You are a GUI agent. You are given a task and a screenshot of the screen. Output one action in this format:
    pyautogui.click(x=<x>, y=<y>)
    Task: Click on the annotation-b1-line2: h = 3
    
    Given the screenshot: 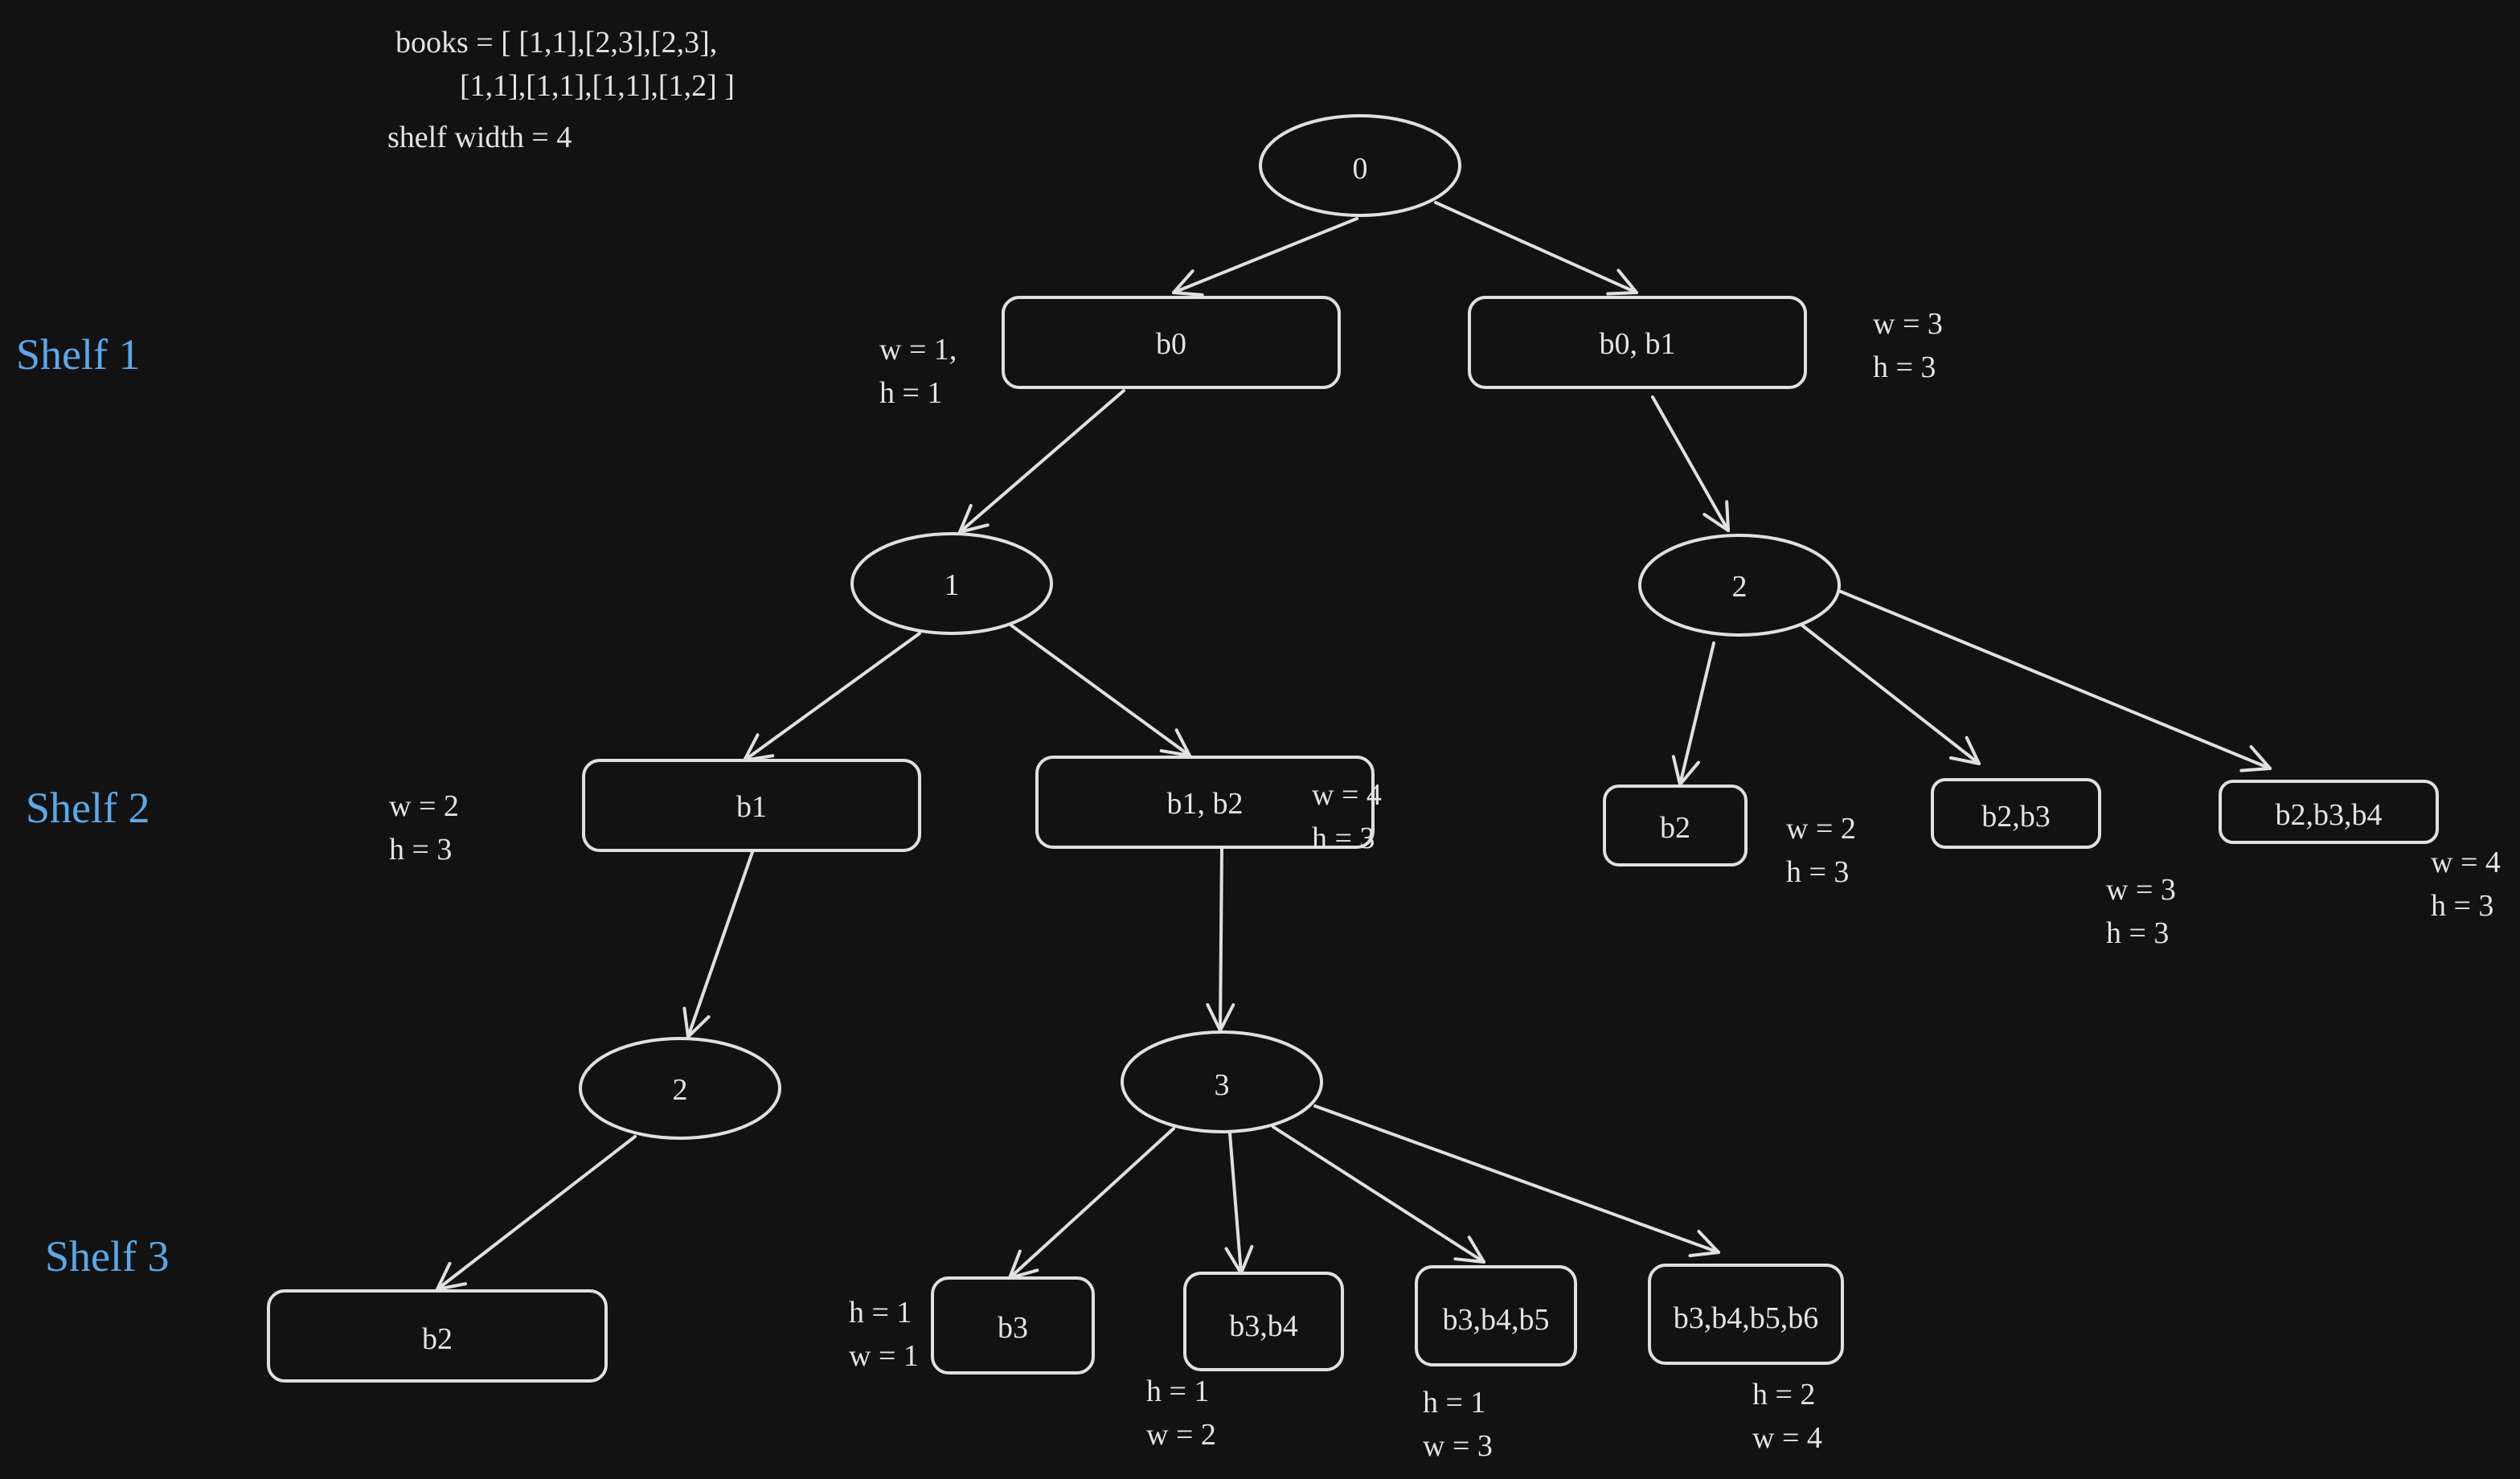 What is the action you would take?
    pyautogui.click(x=421, y=850)
    